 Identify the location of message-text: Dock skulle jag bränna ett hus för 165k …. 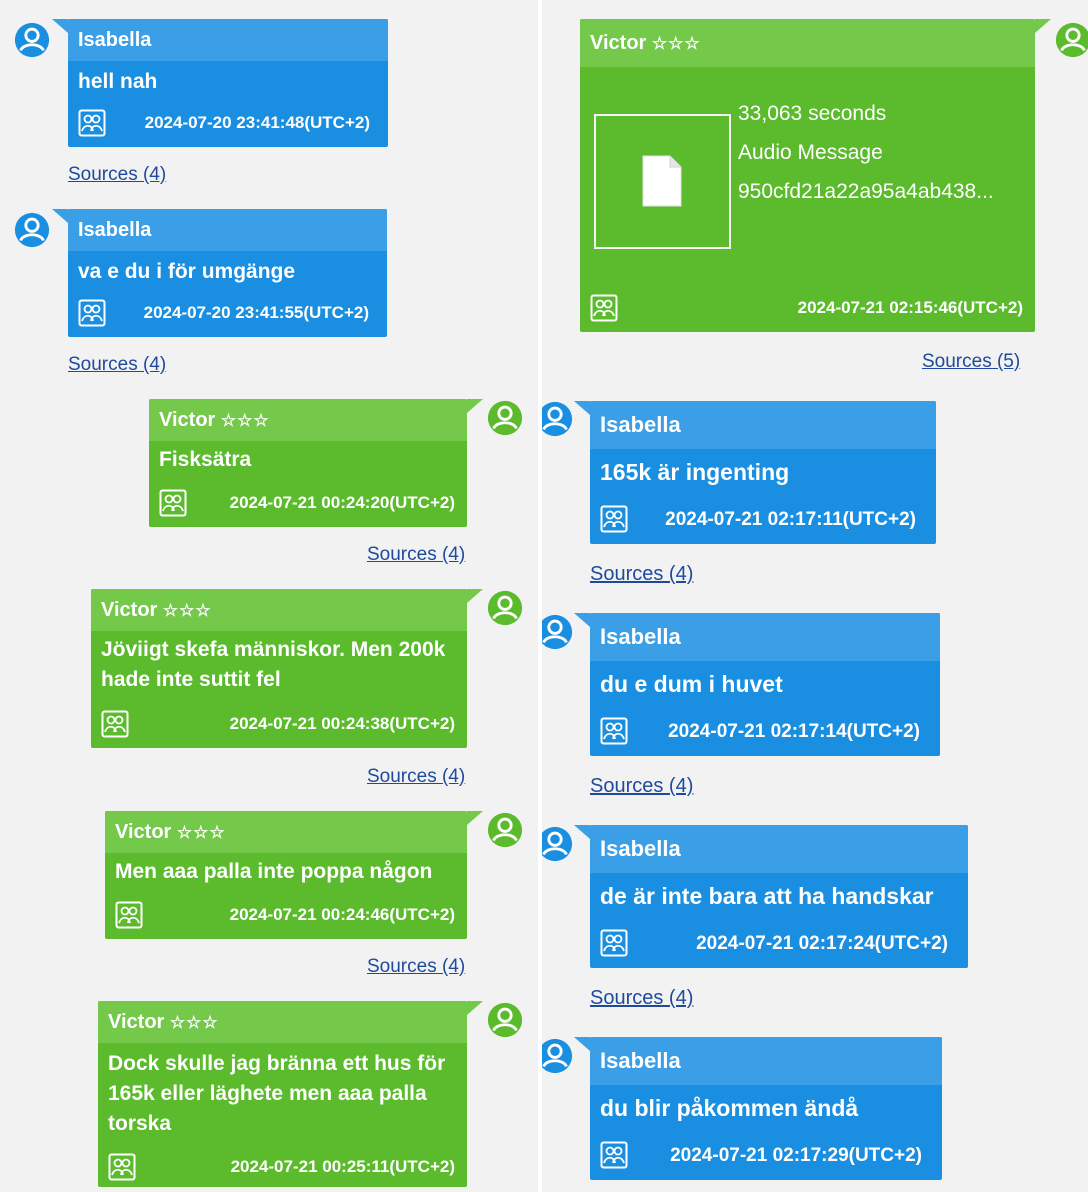
(277, 1093).